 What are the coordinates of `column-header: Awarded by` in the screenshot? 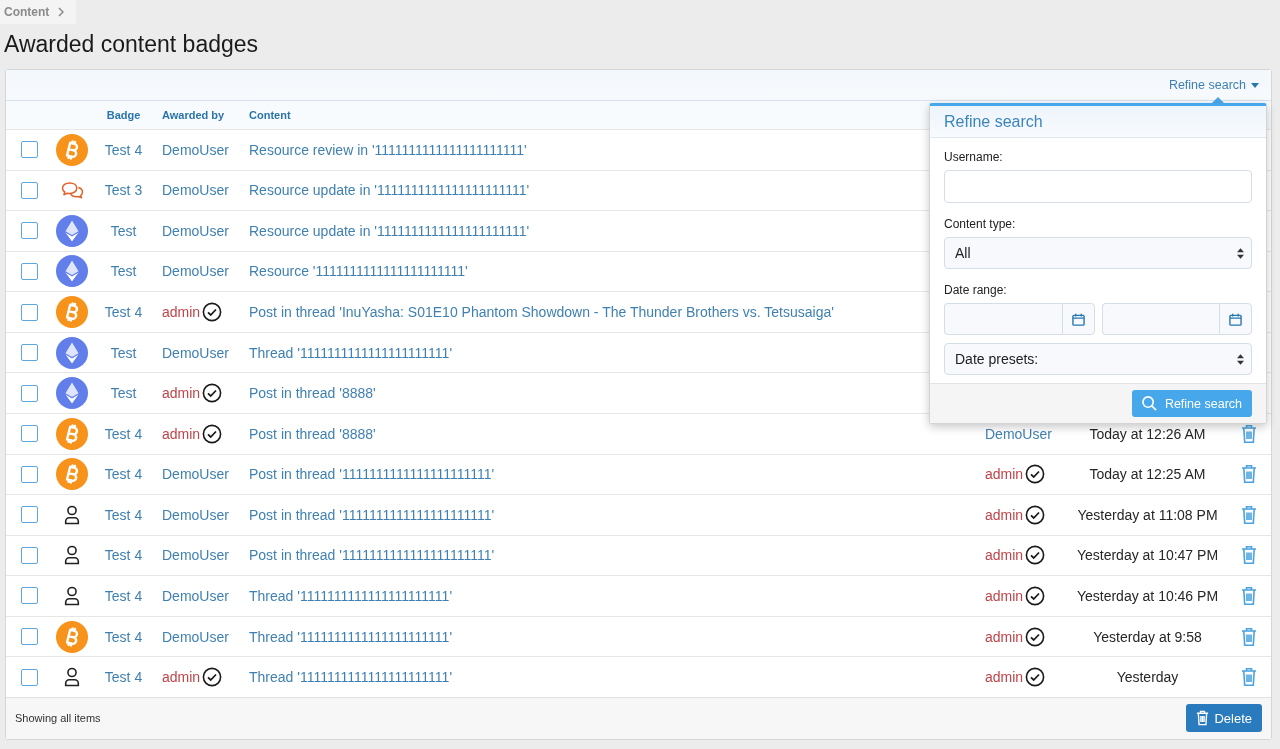 It's located at (190, 115).